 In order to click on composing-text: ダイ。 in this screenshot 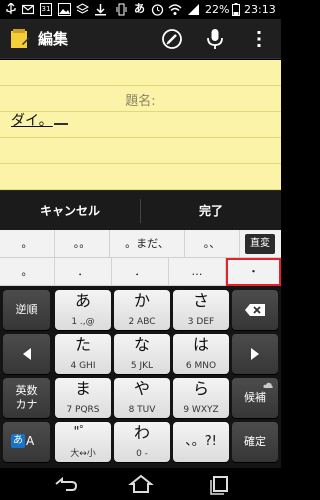, I will do `click(32, 121)`.